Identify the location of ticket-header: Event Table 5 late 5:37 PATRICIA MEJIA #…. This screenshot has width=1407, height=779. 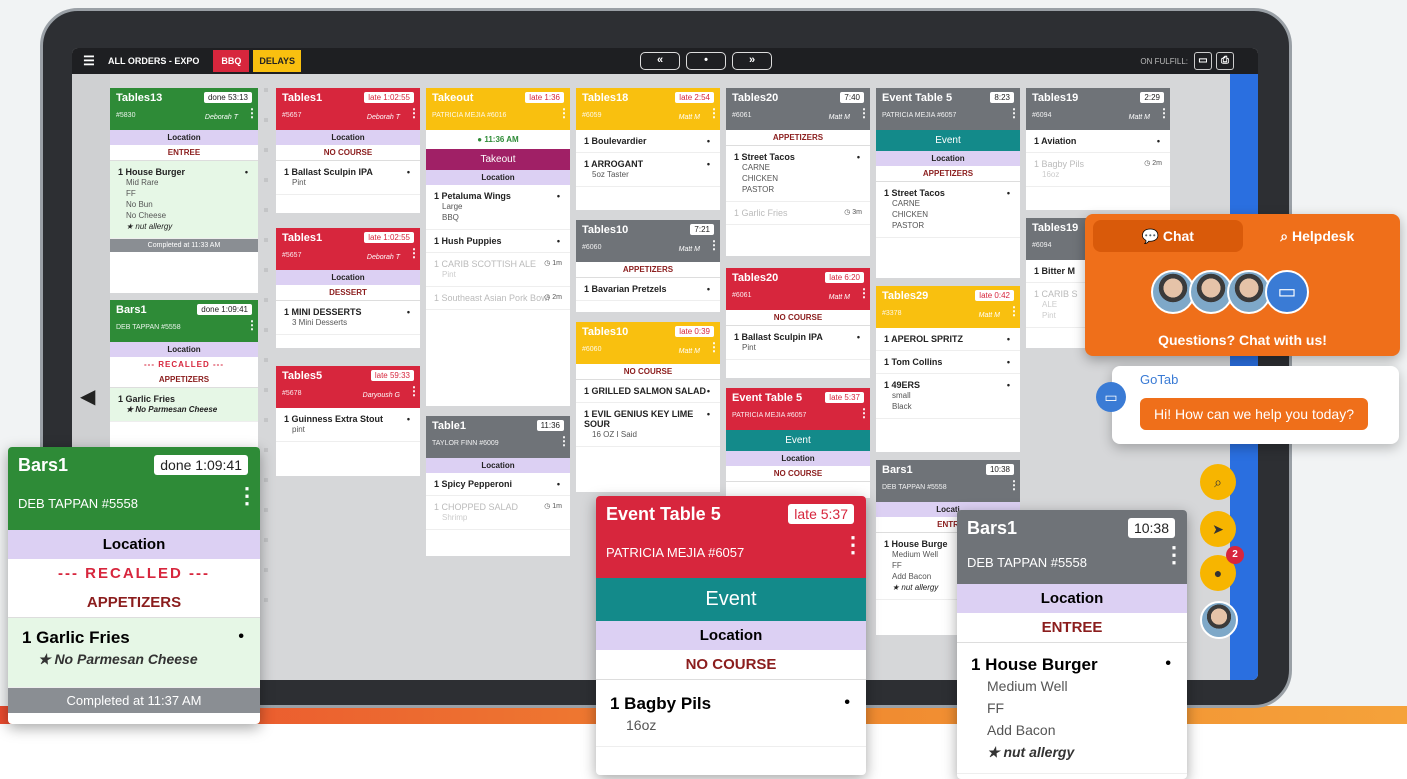
(731, 537).